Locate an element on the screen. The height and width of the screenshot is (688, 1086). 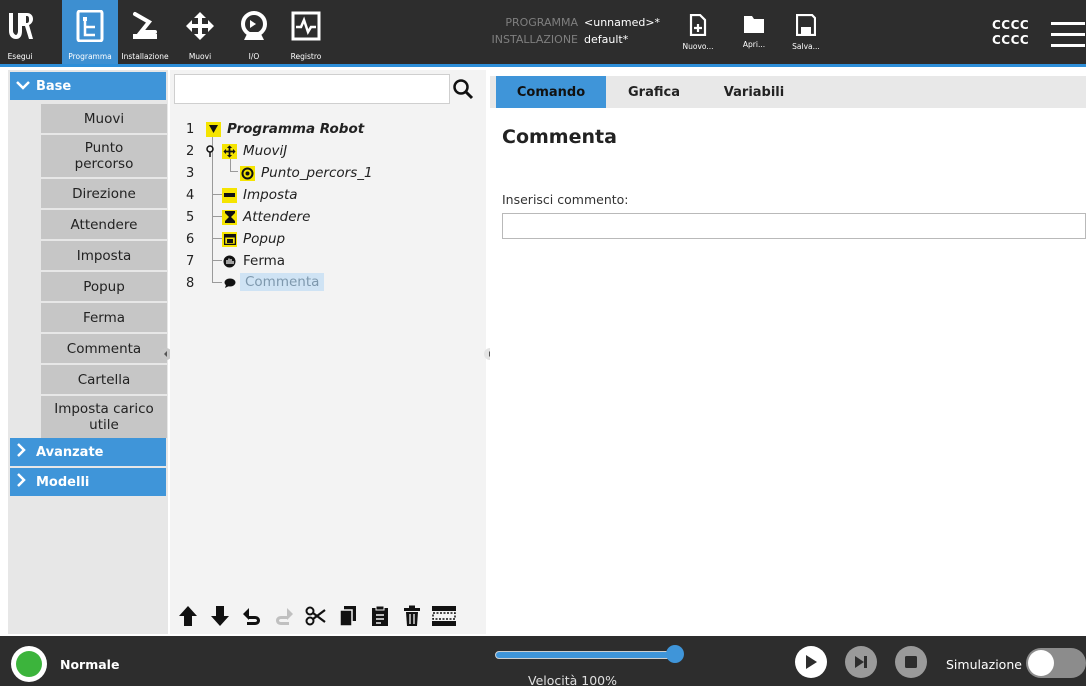
folder-icon is located at coordinates (754, 24).